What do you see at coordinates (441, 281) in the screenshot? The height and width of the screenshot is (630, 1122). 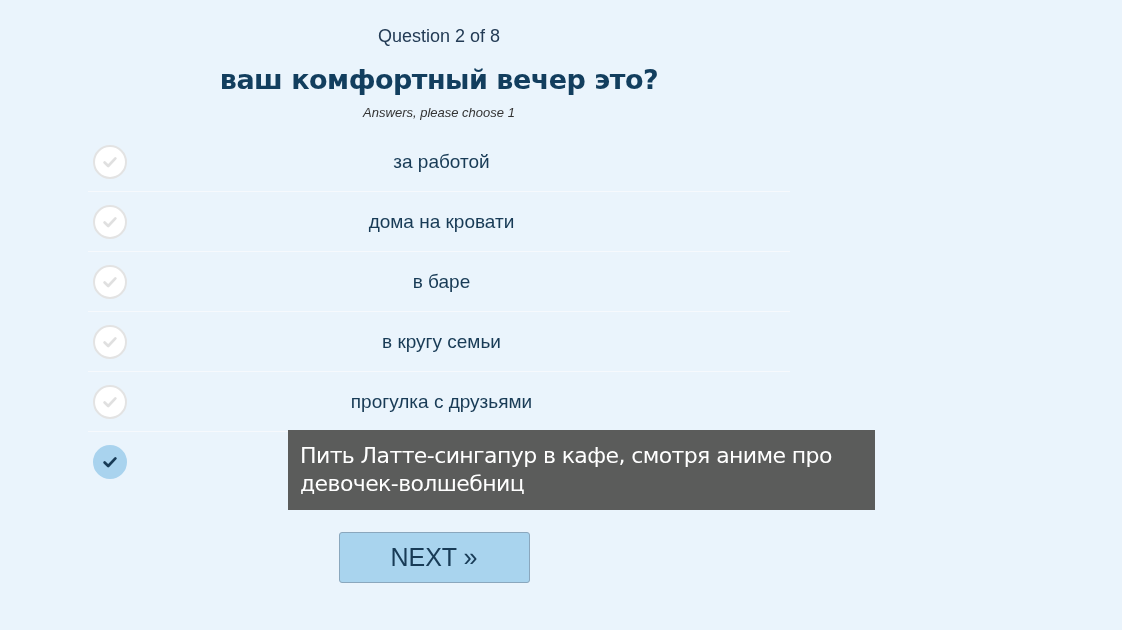 I see `answer-option: в баре` at bounding box center [441, 281].